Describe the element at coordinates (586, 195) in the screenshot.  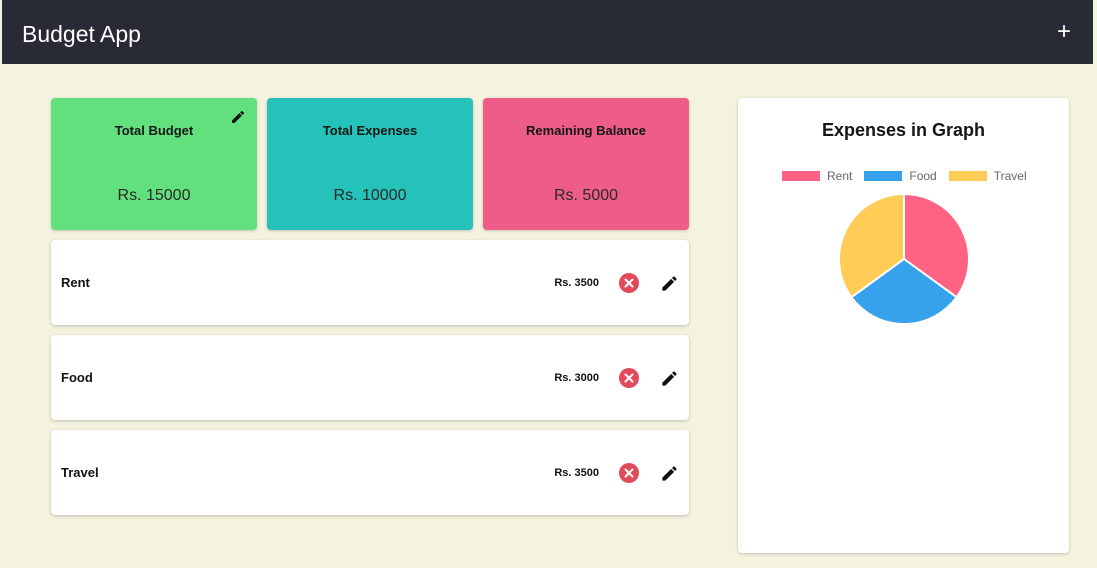
I see `card-value: Rs. 5000` at that location.